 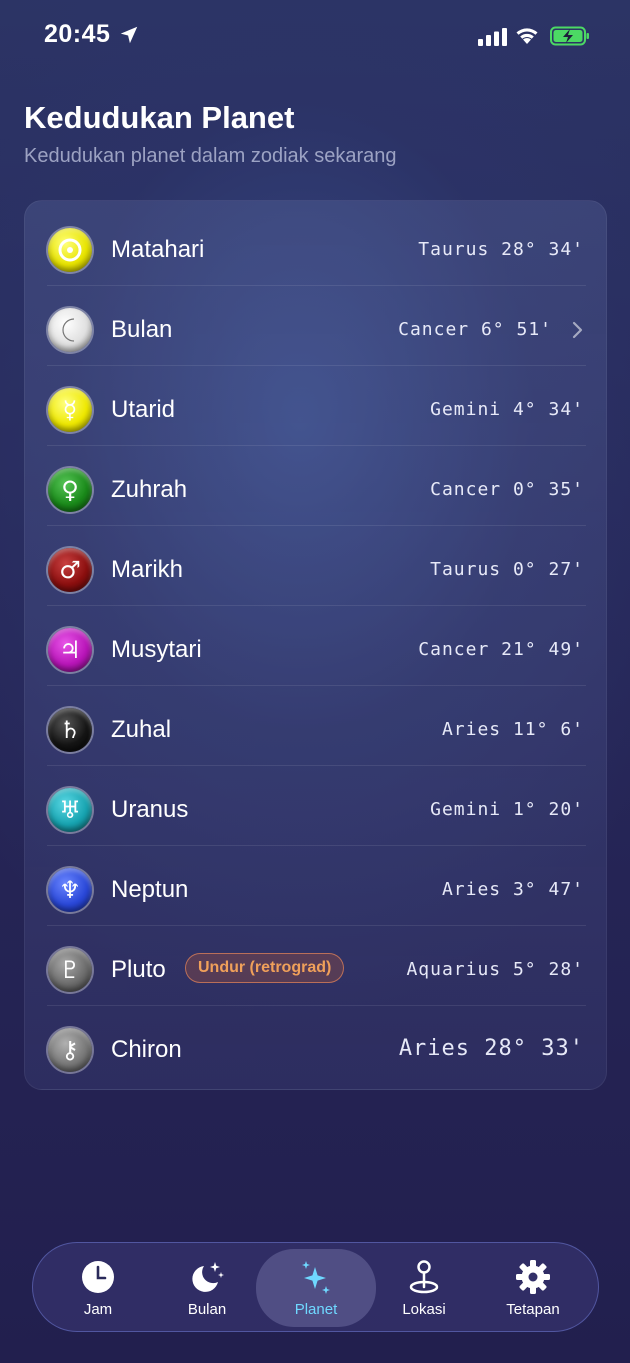 I want to click on clock-icon, so click(x=98, y=1277).